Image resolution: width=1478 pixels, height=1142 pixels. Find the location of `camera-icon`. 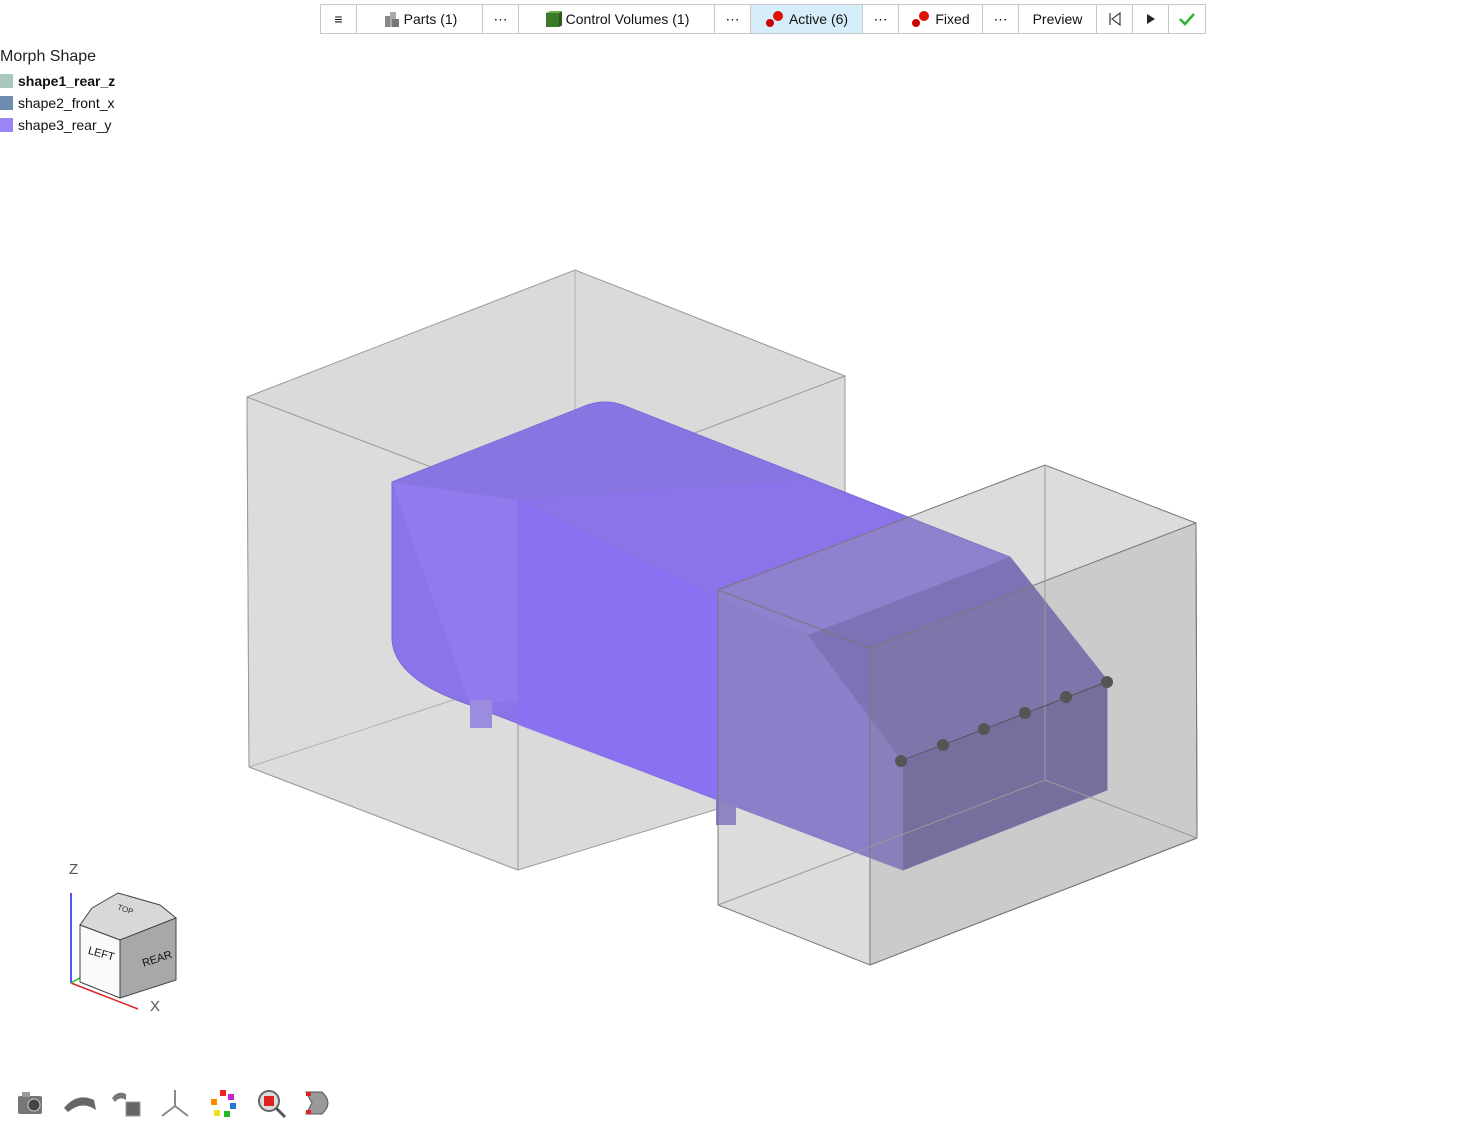

camera-icon is located at coordinates (31, 1103).